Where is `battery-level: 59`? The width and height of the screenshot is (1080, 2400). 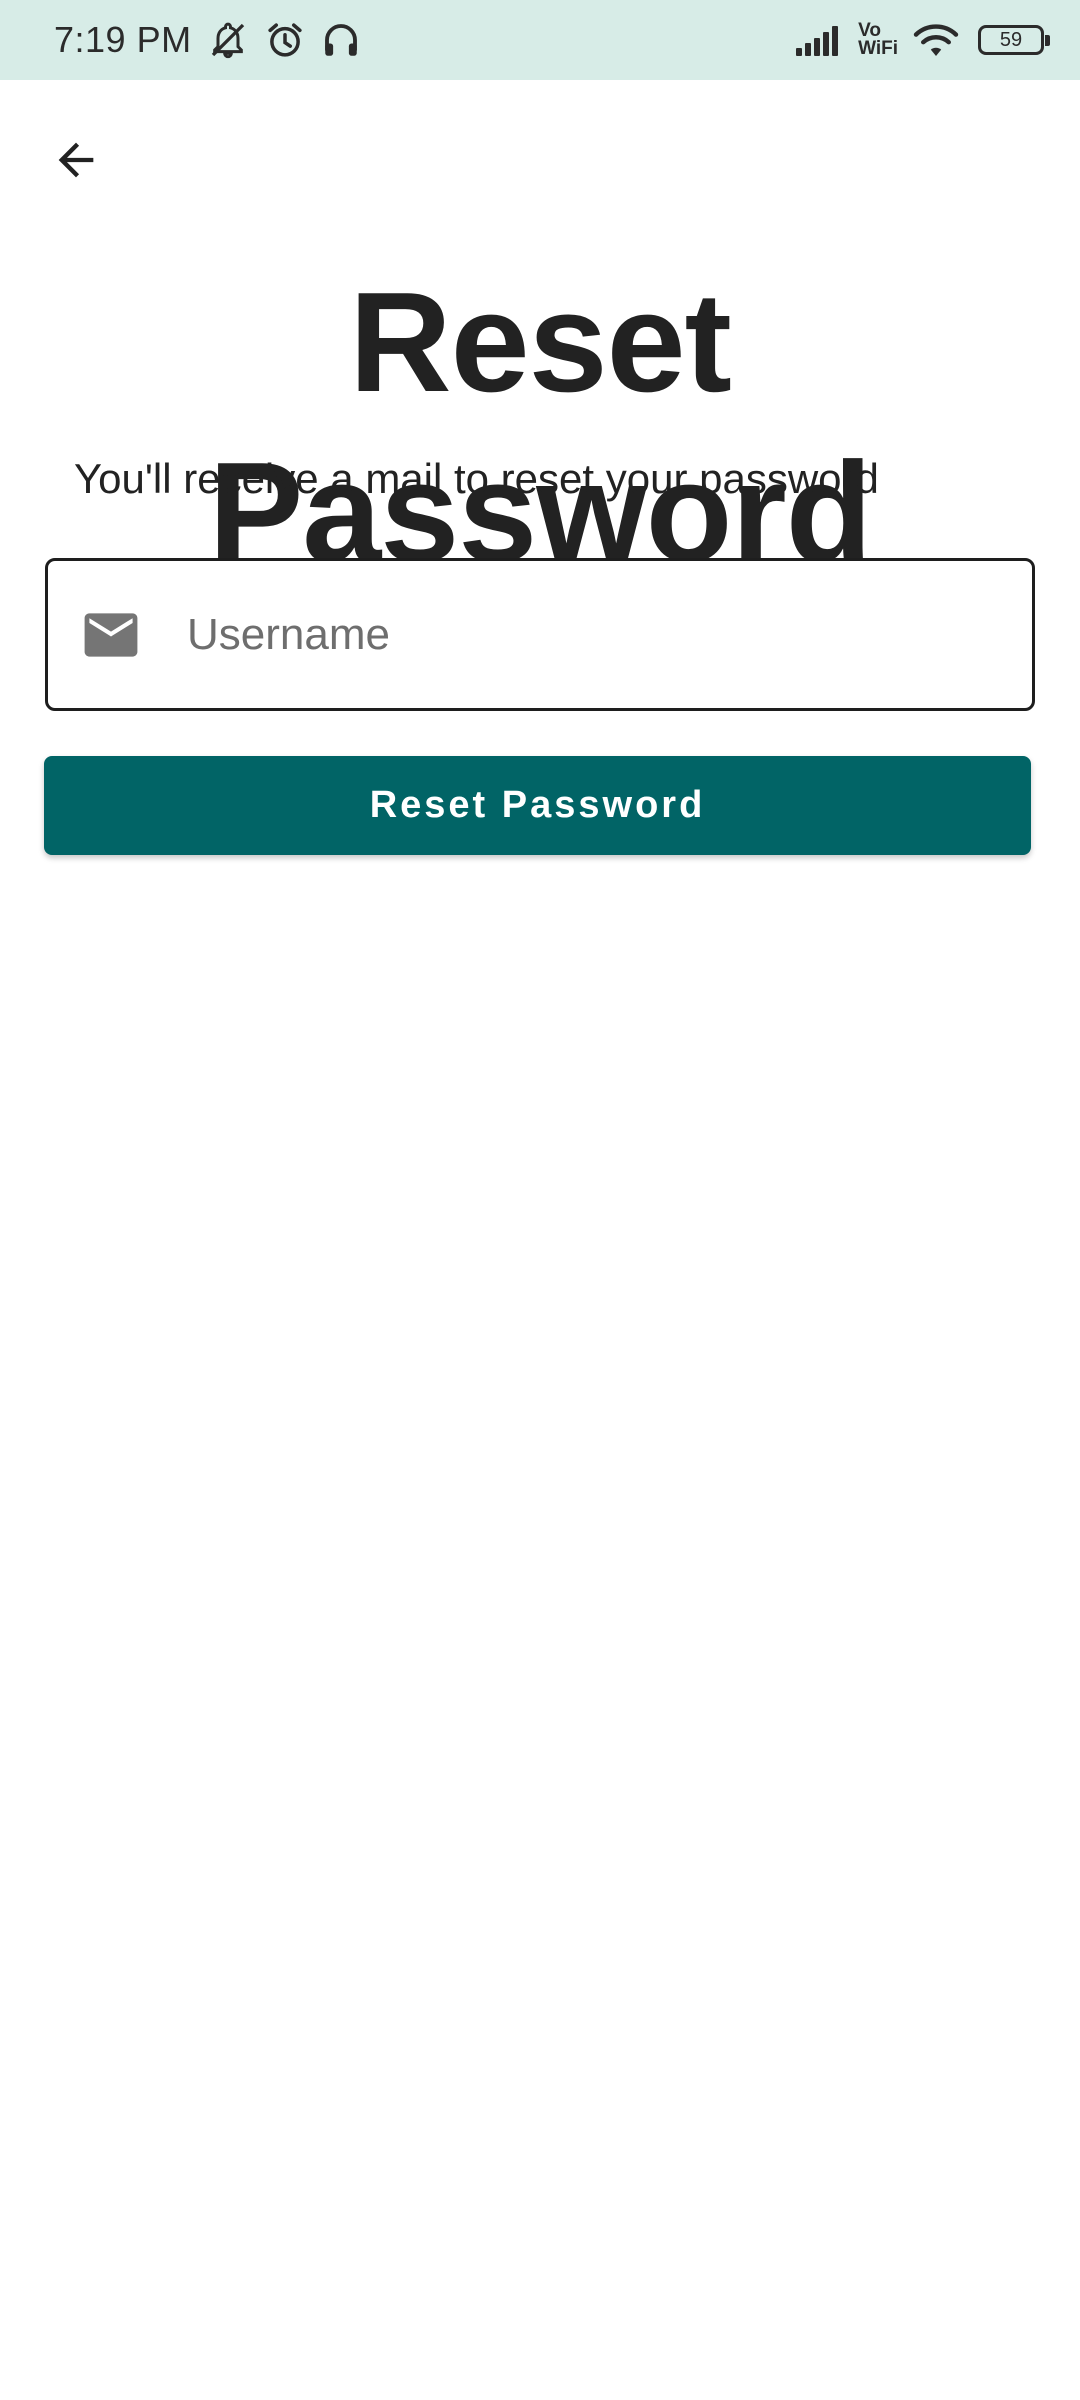
battery-level: 59 is located at coordinates (1011, 39).